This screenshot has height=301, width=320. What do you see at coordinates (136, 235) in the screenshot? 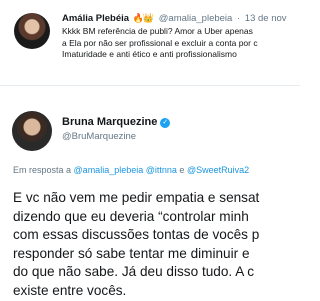
I see `tweet-text-line: com essas discussões tontas de vocês p` at bounding box center [136, 235].